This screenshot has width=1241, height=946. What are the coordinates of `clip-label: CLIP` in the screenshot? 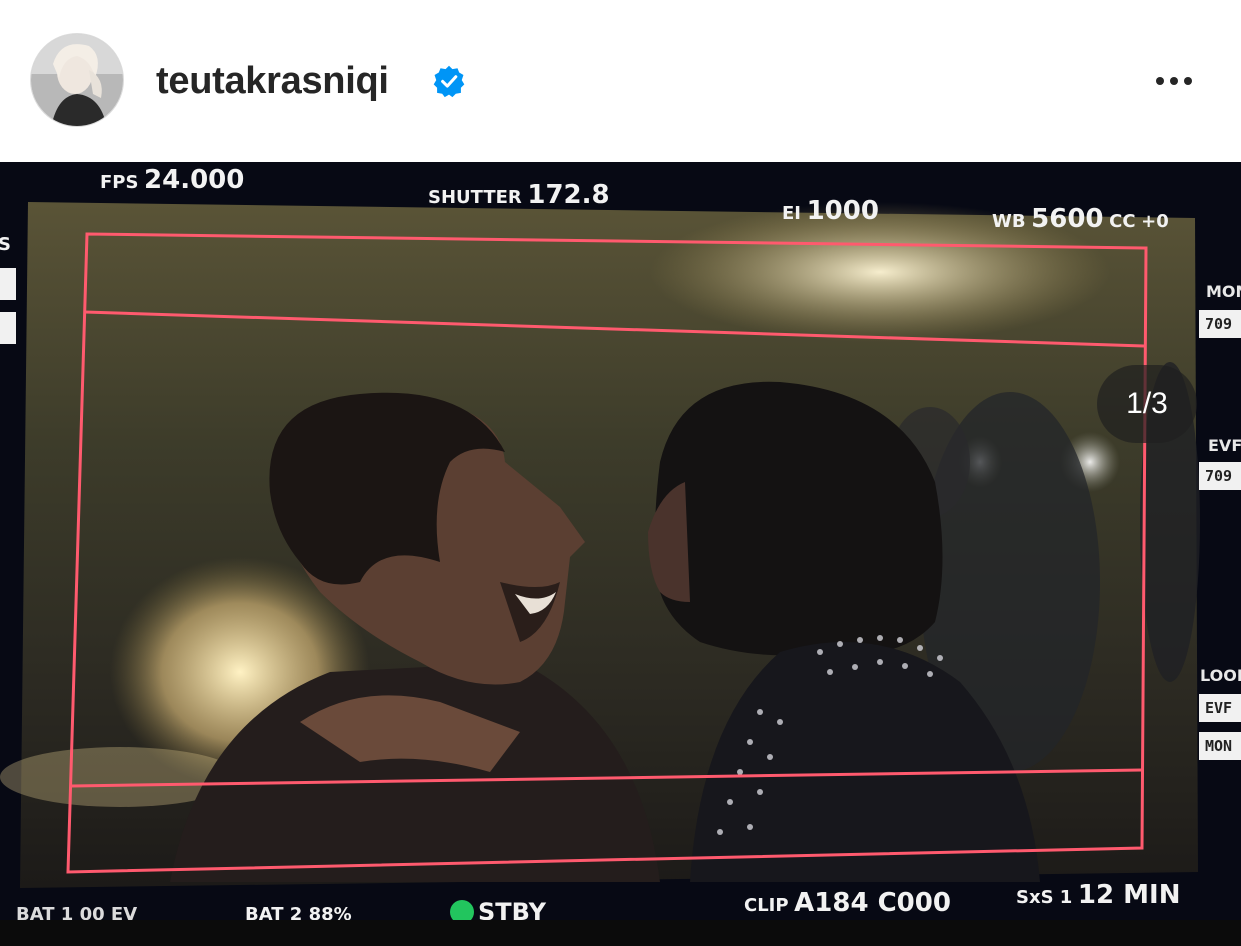 It's located at (766, 905).